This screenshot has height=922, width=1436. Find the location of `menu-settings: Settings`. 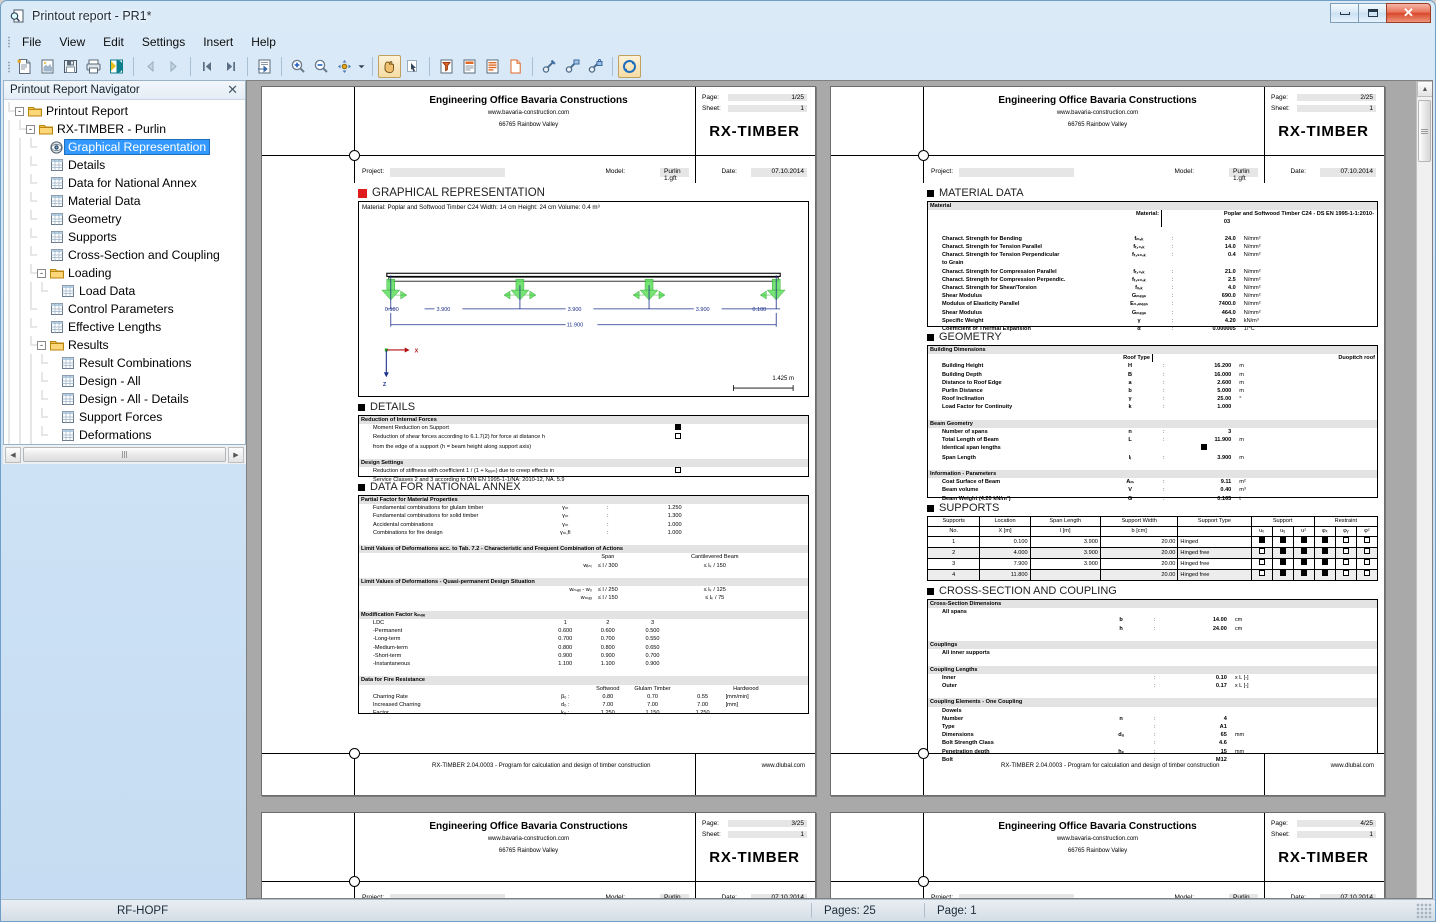

menu-settings: Settings is located at coordinates (163, 42).